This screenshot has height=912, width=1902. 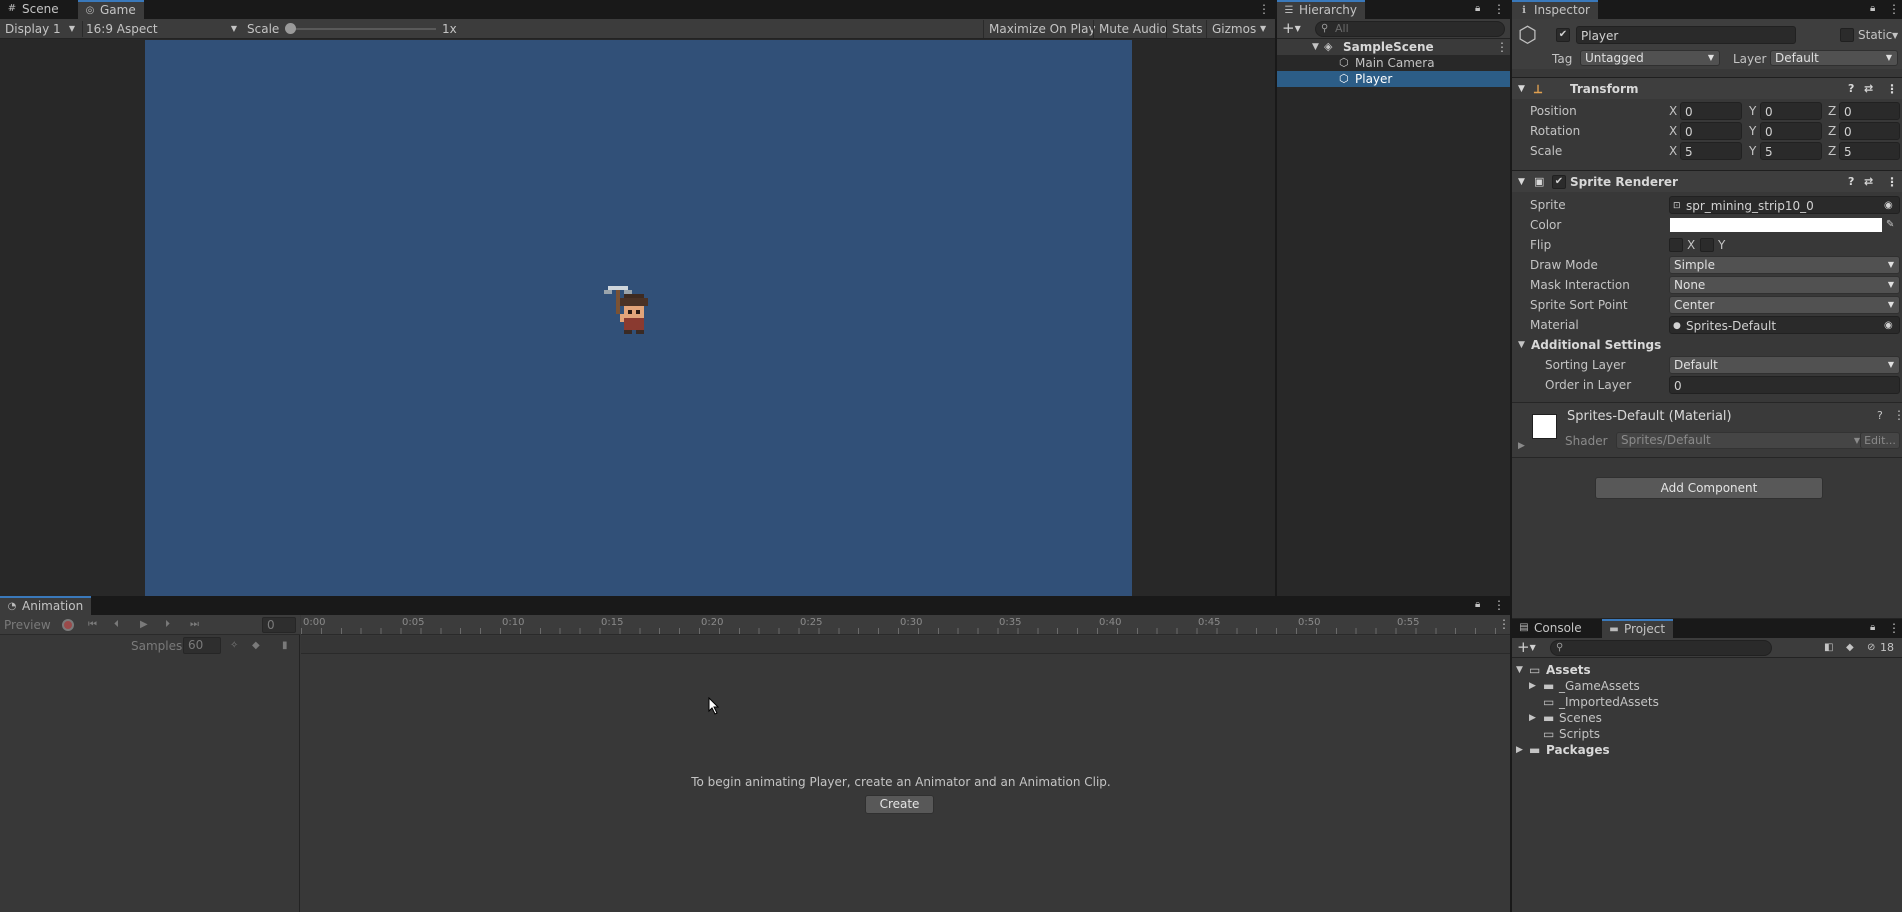 What do you see at coordinates (899, 804) in the screenshot?
I see `create-clip-button: Create` at bounding box center [899, 804].